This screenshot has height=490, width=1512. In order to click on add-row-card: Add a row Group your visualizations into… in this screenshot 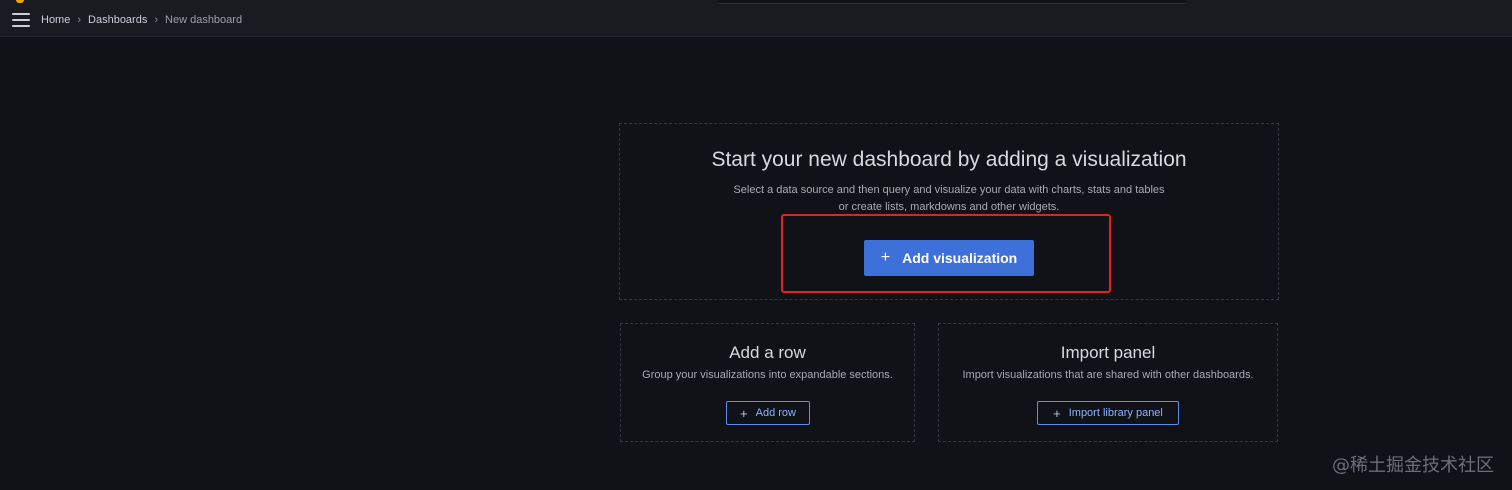, I will do `click(767, 382)`.